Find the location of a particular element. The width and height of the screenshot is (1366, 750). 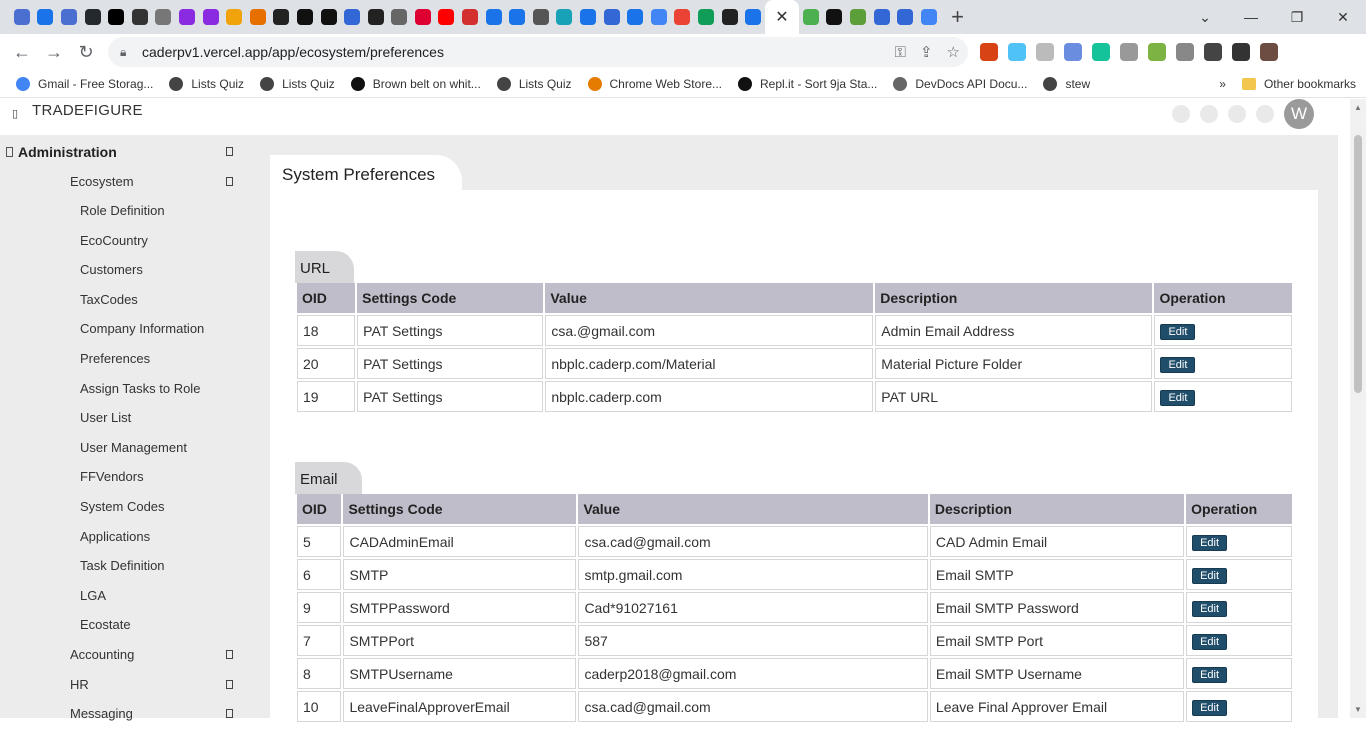

scroll-up-icon: ▲ is located at coordinates (1358, 107).